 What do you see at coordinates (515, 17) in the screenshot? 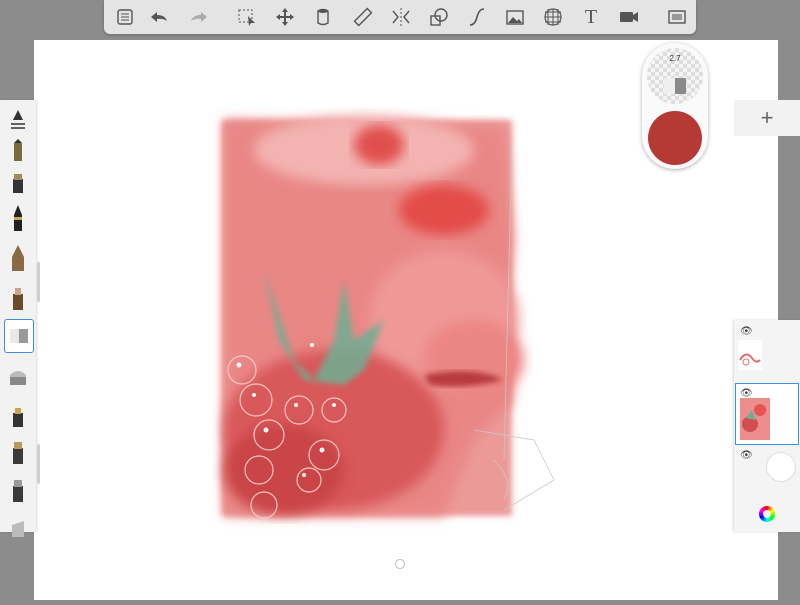
I see `image-icon` at bounding box center [515, 17].